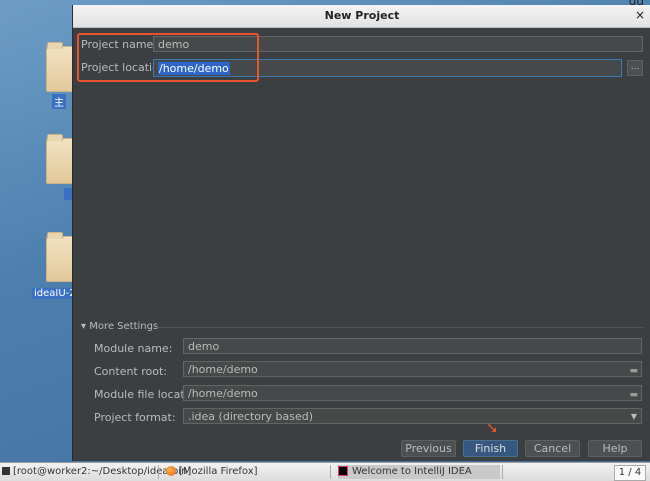 The image size is (650, 481). I want to click on taskbar-item-terminal: [root@worker2:~/Desktop/idea/bin], so click(96, 472).